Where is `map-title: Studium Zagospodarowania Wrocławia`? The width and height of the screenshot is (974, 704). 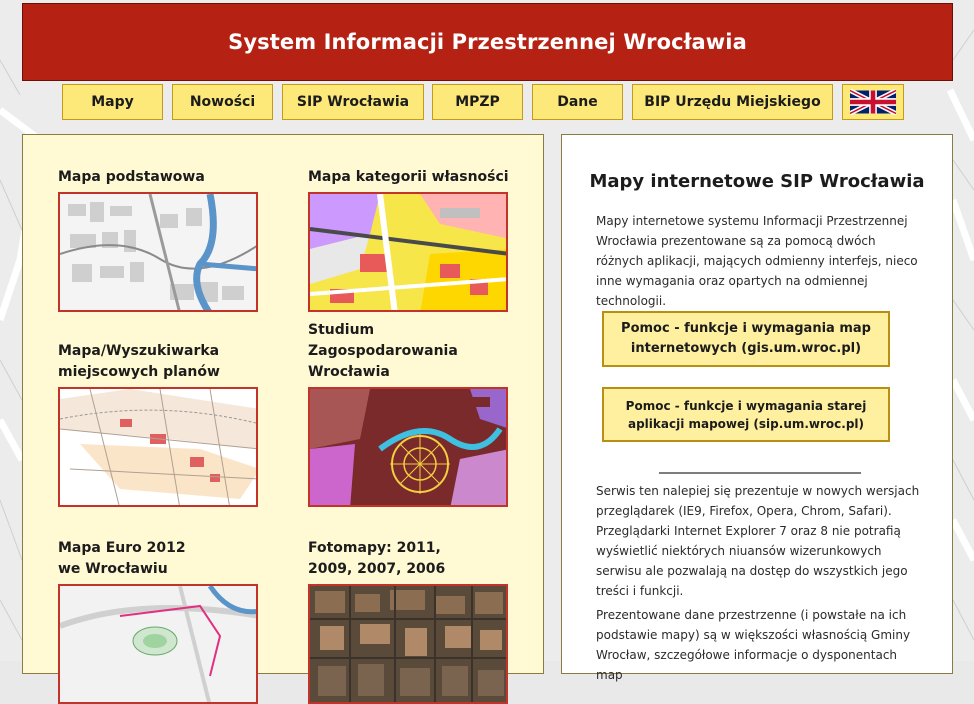
map-title: Studium Zagospodarowania Wrocławia is located at coordinates (413, 352).